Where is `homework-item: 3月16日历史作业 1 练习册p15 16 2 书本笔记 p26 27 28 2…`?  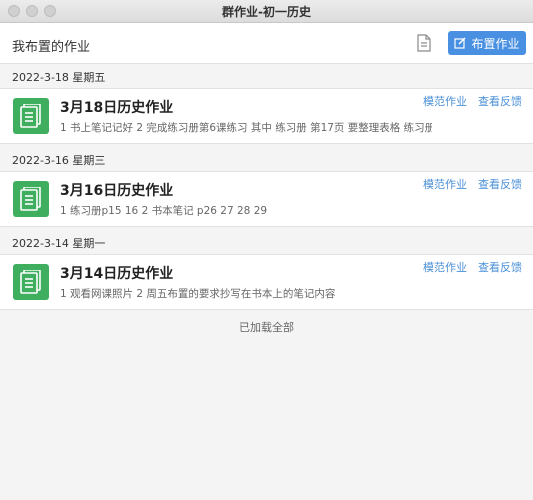 homework-item: 3月16日历史作业 1 练习册p15 16 2 书本笔记 p26 27 28 2… is located at coordinates (266, 199).